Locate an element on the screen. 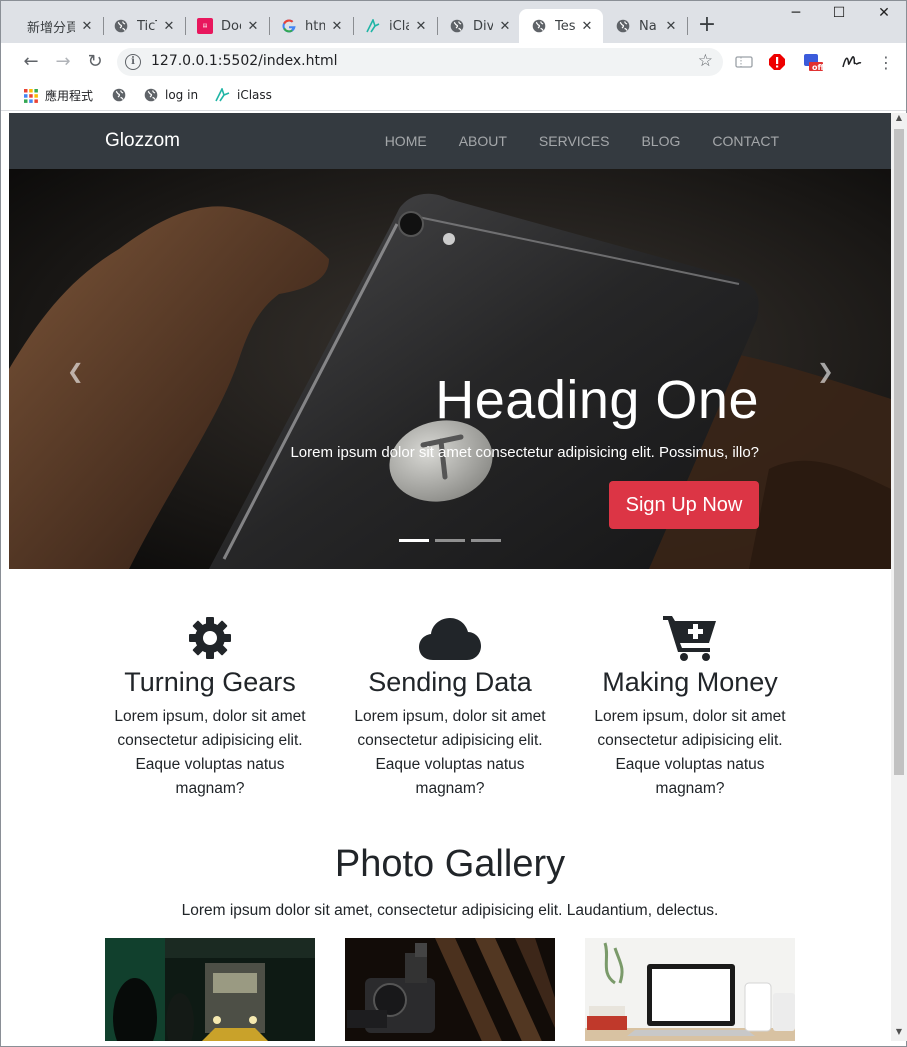 This screenshot has width=907, height=1047. nav-link-blog: BLOG is located at coordinates (660, 141).